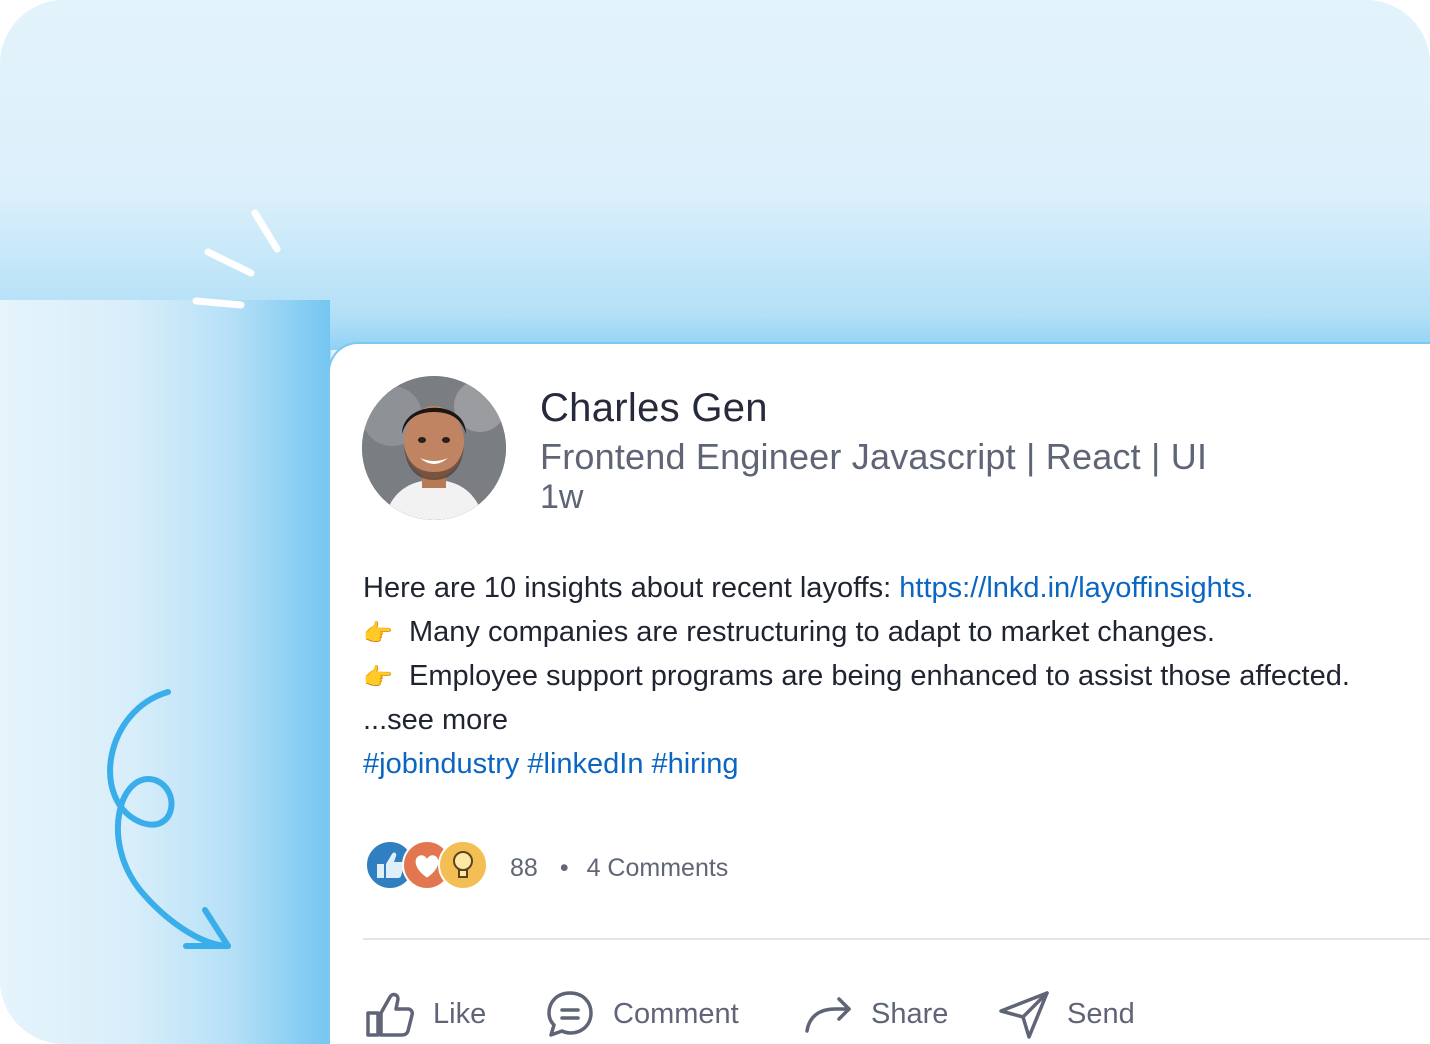 This screenshot has width=1430, height=1044. I want to click on post-link: https://lnkd.in/layoffinsights., so click(1076, 588).